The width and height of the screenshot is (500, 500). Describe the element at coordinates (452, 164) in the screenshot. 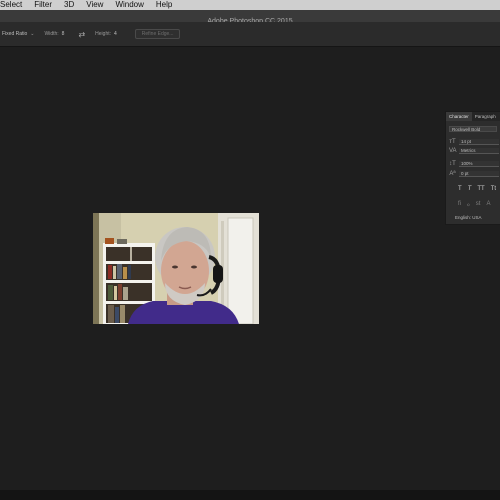

I see `vertical-scale-icon: ↕T` at that location.